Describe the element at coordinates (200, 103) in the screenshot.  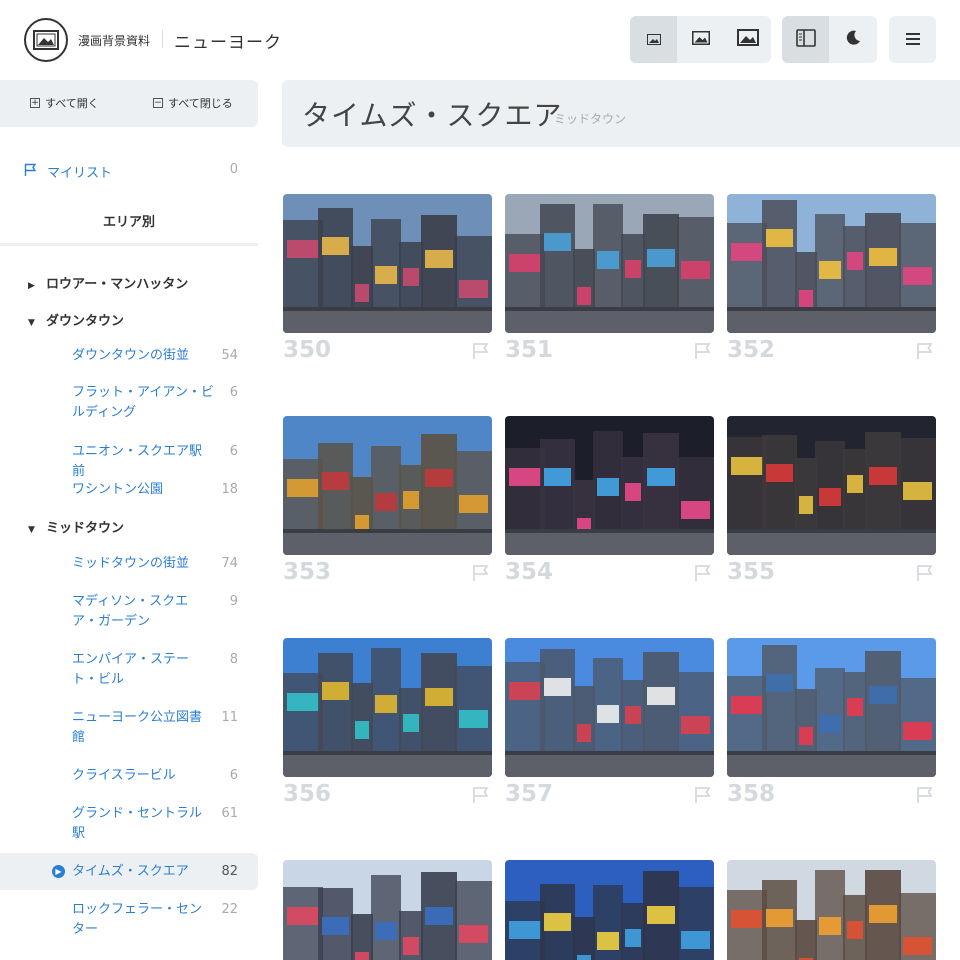
I see `collapse-all-label: すべて閉じる` at that location.